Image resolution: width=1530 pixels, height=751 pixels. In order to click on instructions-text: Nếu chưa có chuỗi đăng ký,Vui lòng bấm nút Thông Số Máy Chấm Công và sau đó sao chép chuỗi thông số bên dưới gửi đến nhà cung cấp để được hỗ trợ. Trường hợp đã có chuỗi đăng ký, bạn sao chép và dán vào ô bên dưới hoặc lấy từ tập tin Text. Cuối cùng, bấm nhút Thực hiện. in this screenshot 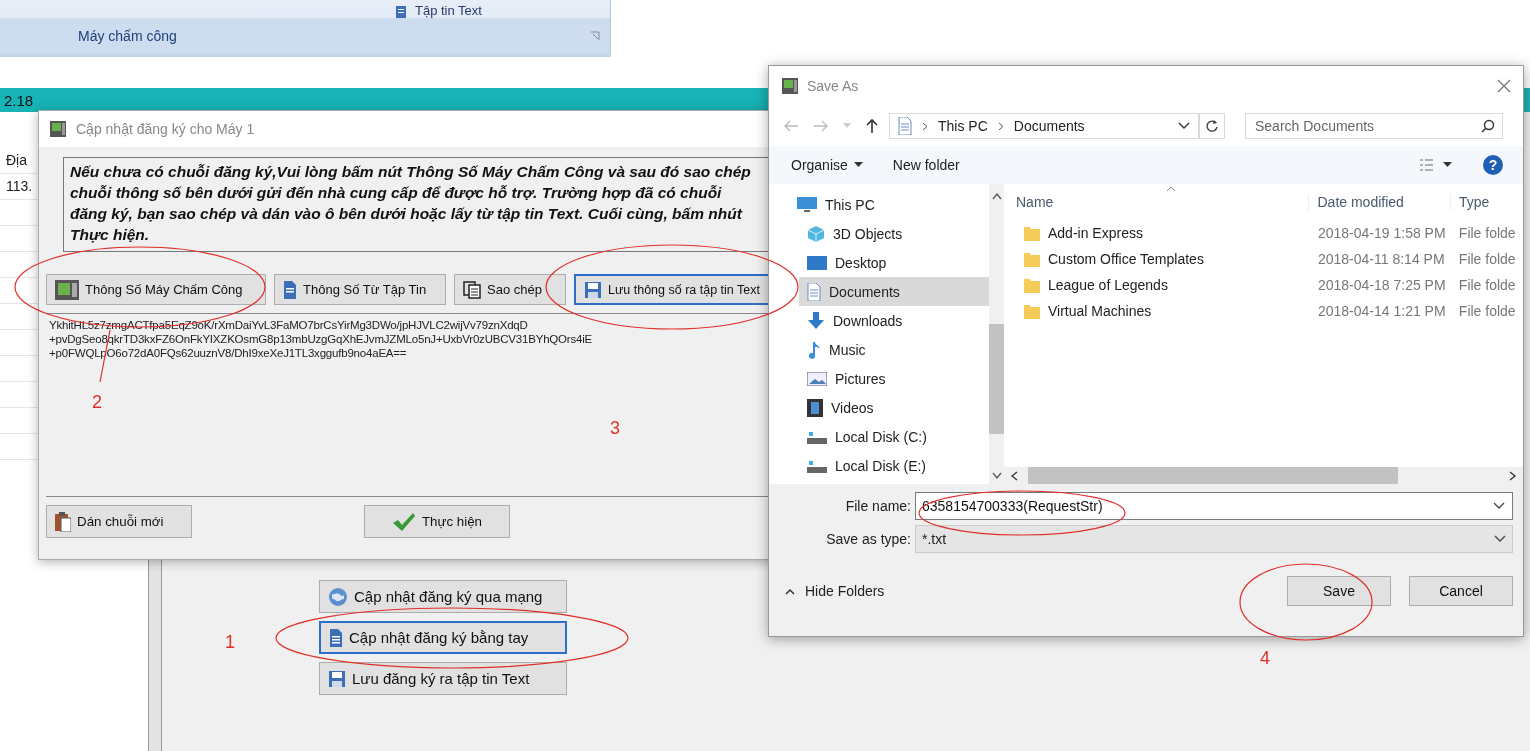, I will do `click(410, 203)`.